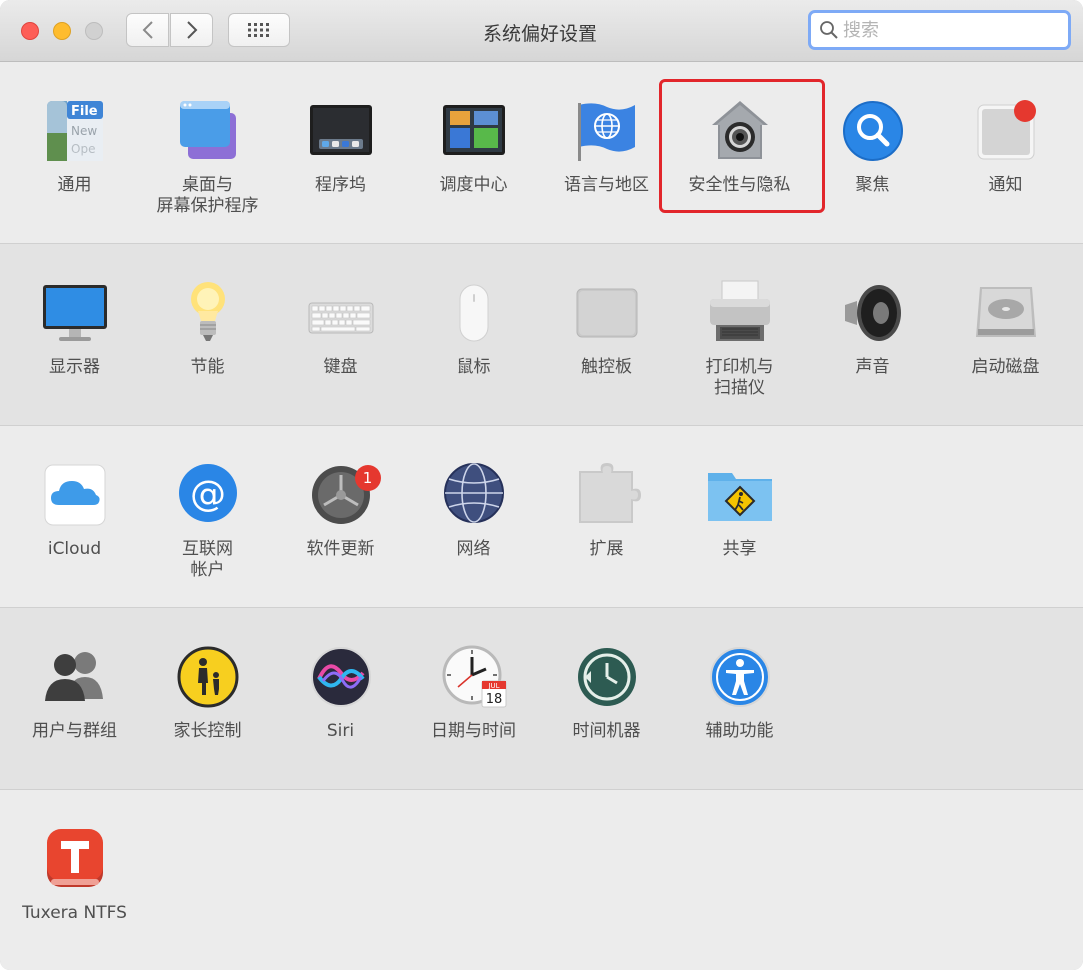 This screenshot has height=970, width=1083. I want to click on pref-general: File New Ope 通用, so click(74, 146).